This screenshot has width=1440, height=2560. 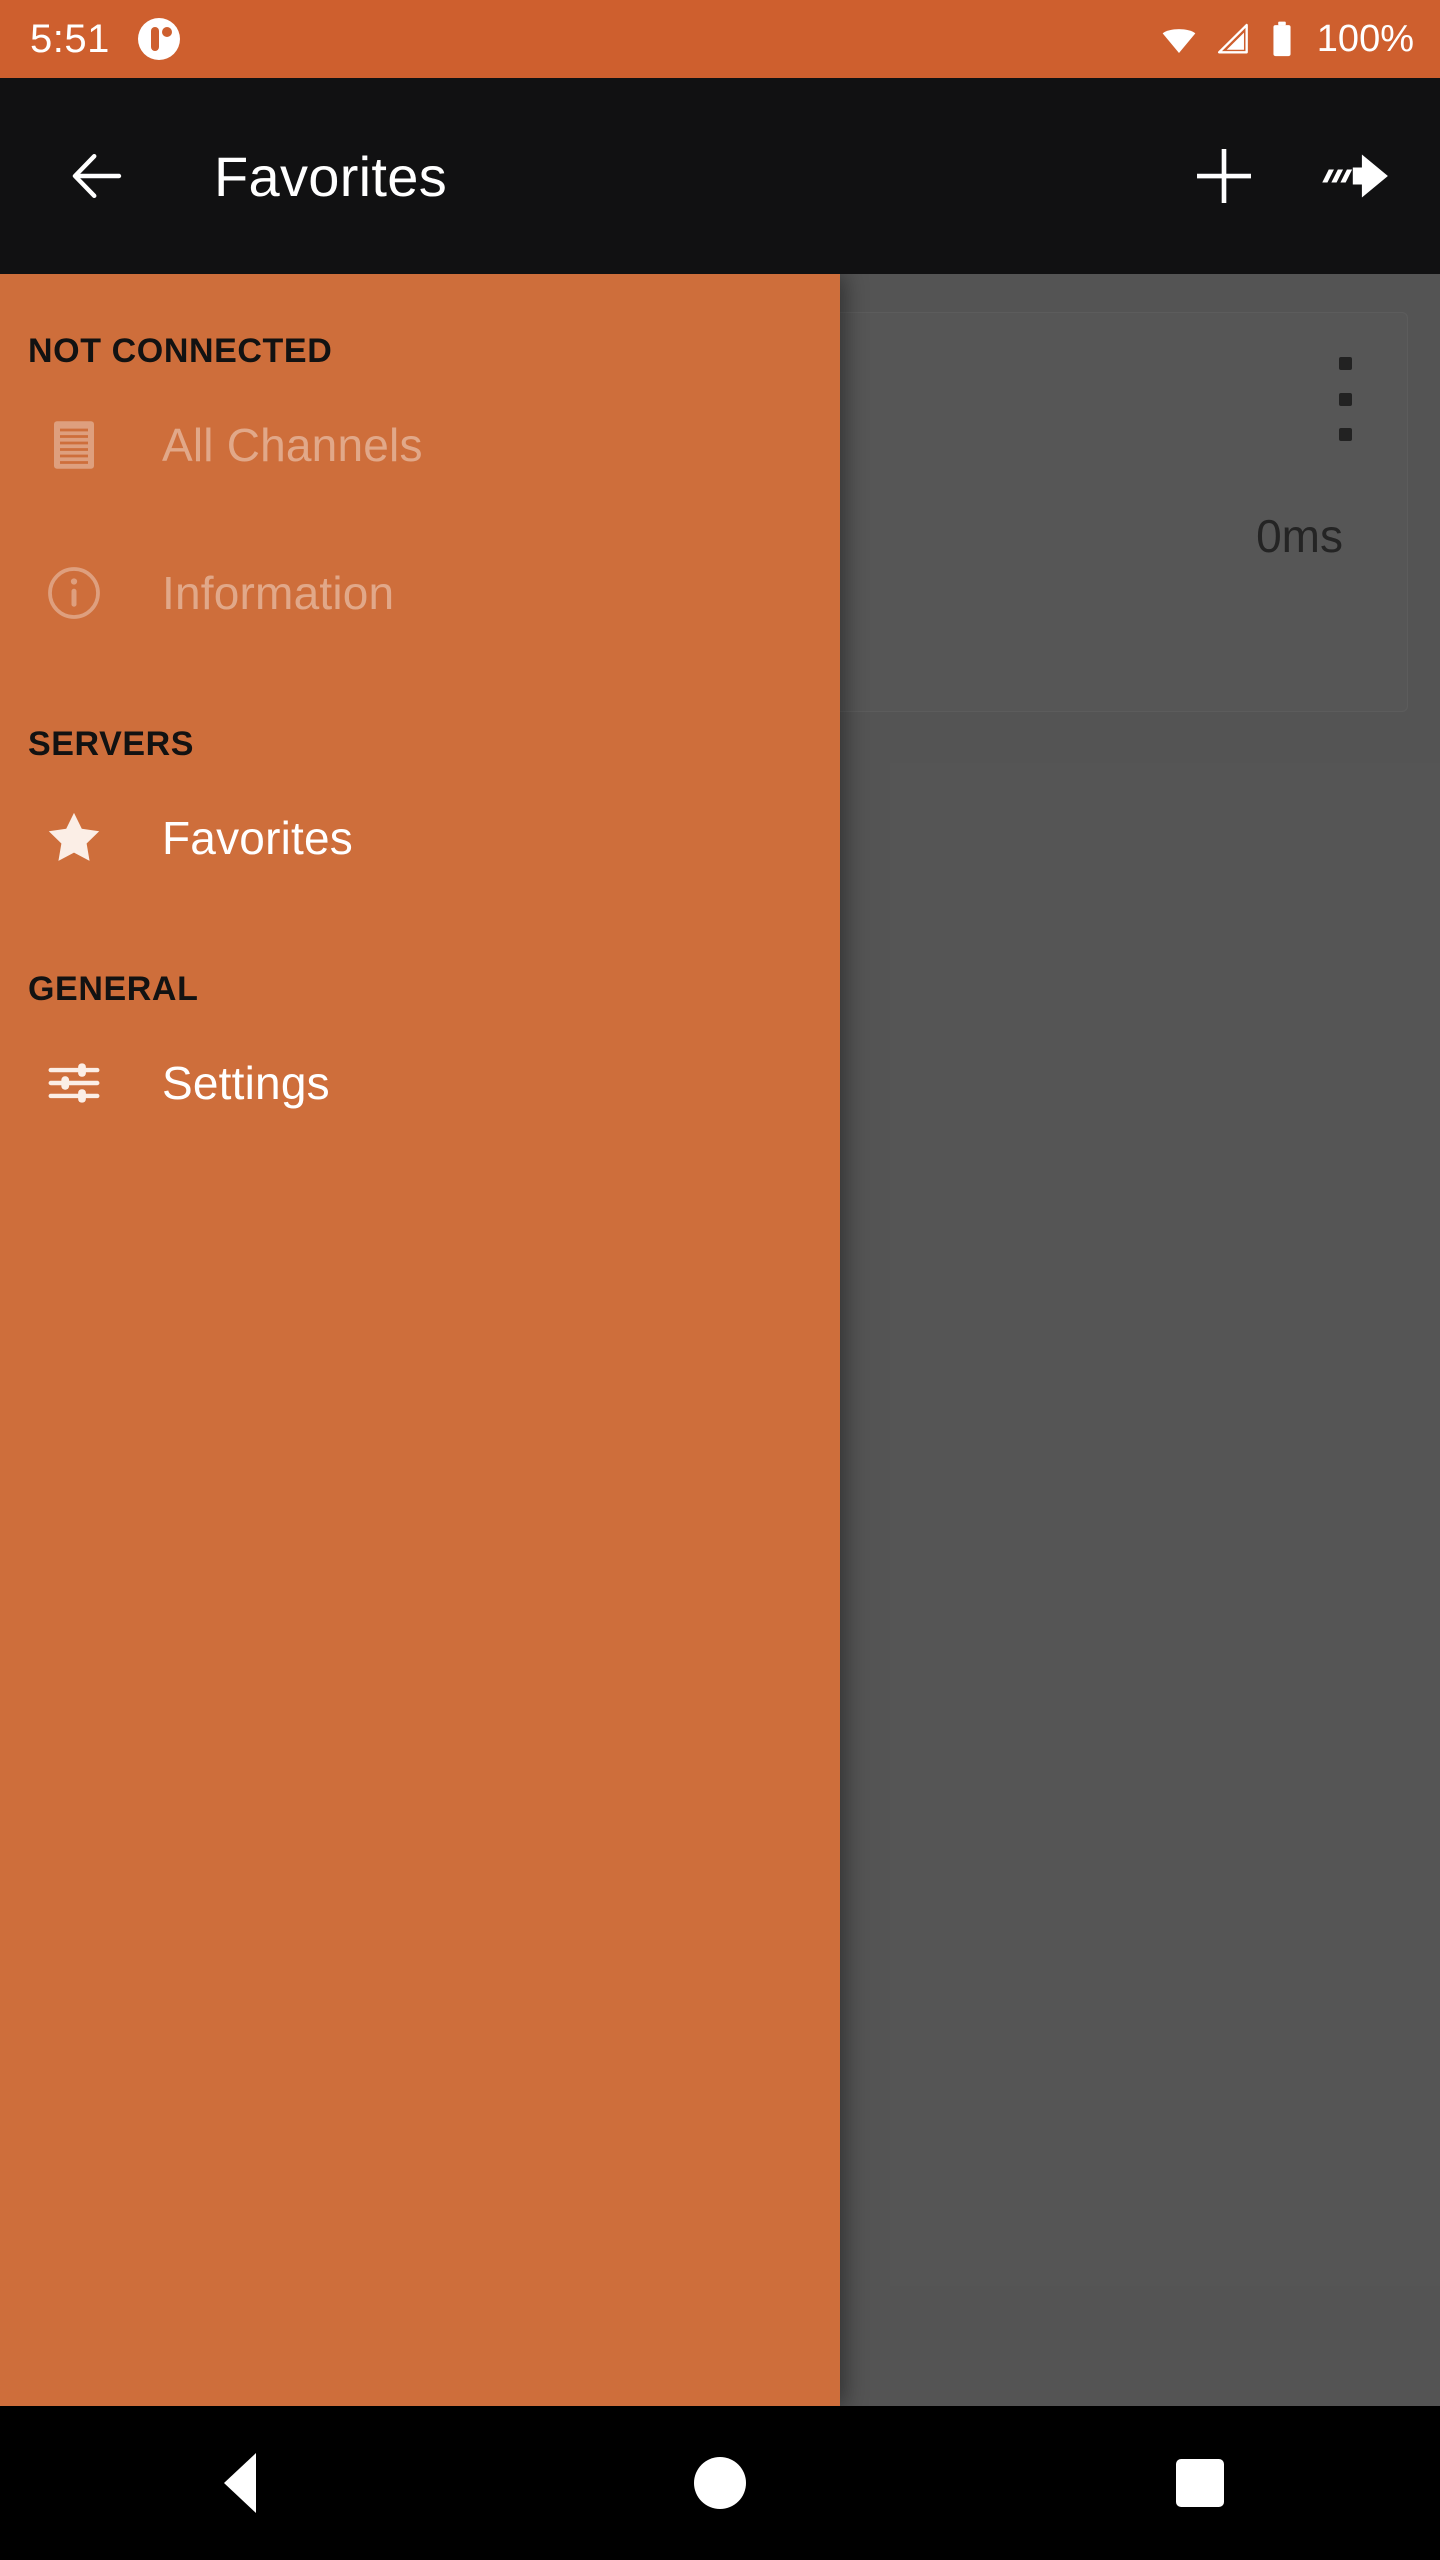 I want to click on fast-connect-arrow-icon, so click(x=1358, y=176).